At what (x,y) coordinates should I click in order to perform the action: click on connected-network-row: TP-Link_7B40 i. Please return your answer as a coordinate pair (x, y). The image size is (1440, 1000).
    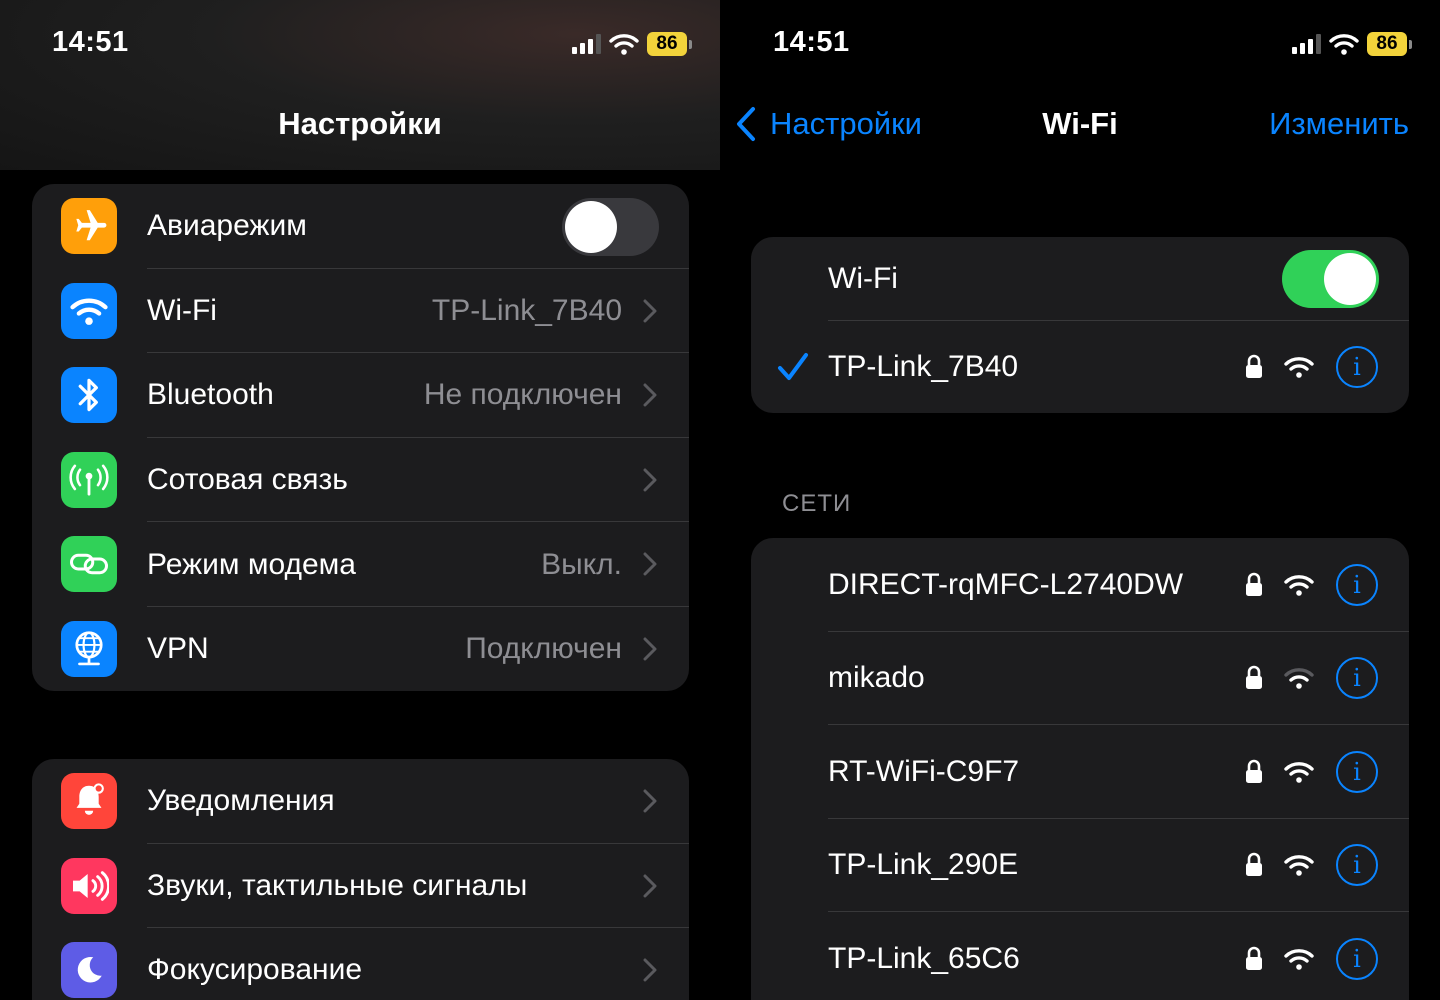
    Looking at the image, I should click on (1080, 367).